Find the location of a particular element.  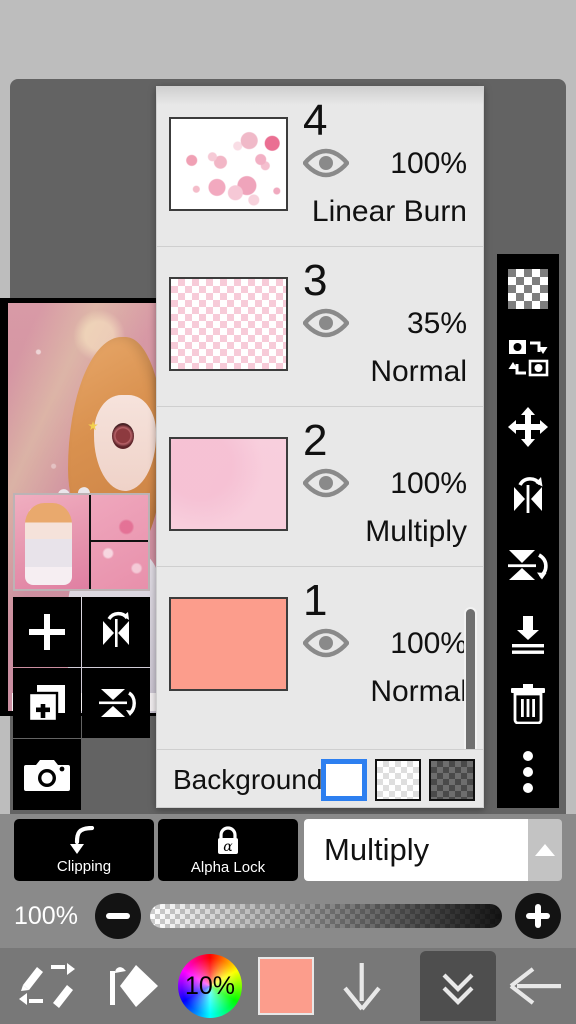

color-swatch-icon is located at coordinates (286, 986).